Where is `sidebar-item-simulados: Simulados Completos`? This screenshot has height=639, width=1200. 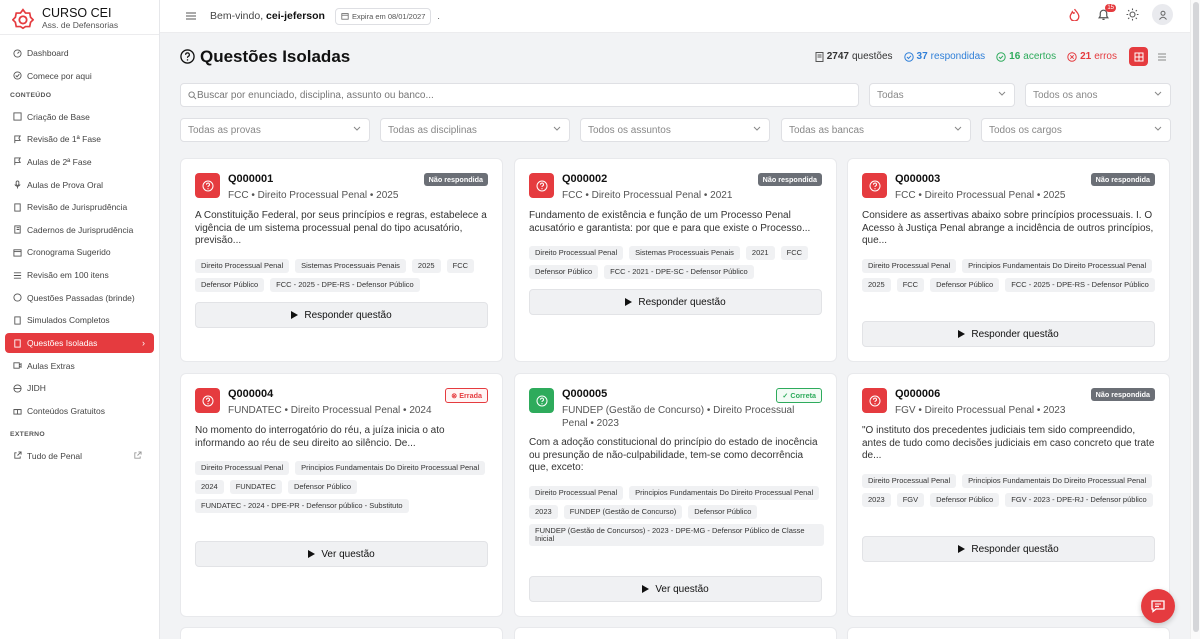 sidebar-item-simulados: Simulados Completos is located at coordinates (79, 320).